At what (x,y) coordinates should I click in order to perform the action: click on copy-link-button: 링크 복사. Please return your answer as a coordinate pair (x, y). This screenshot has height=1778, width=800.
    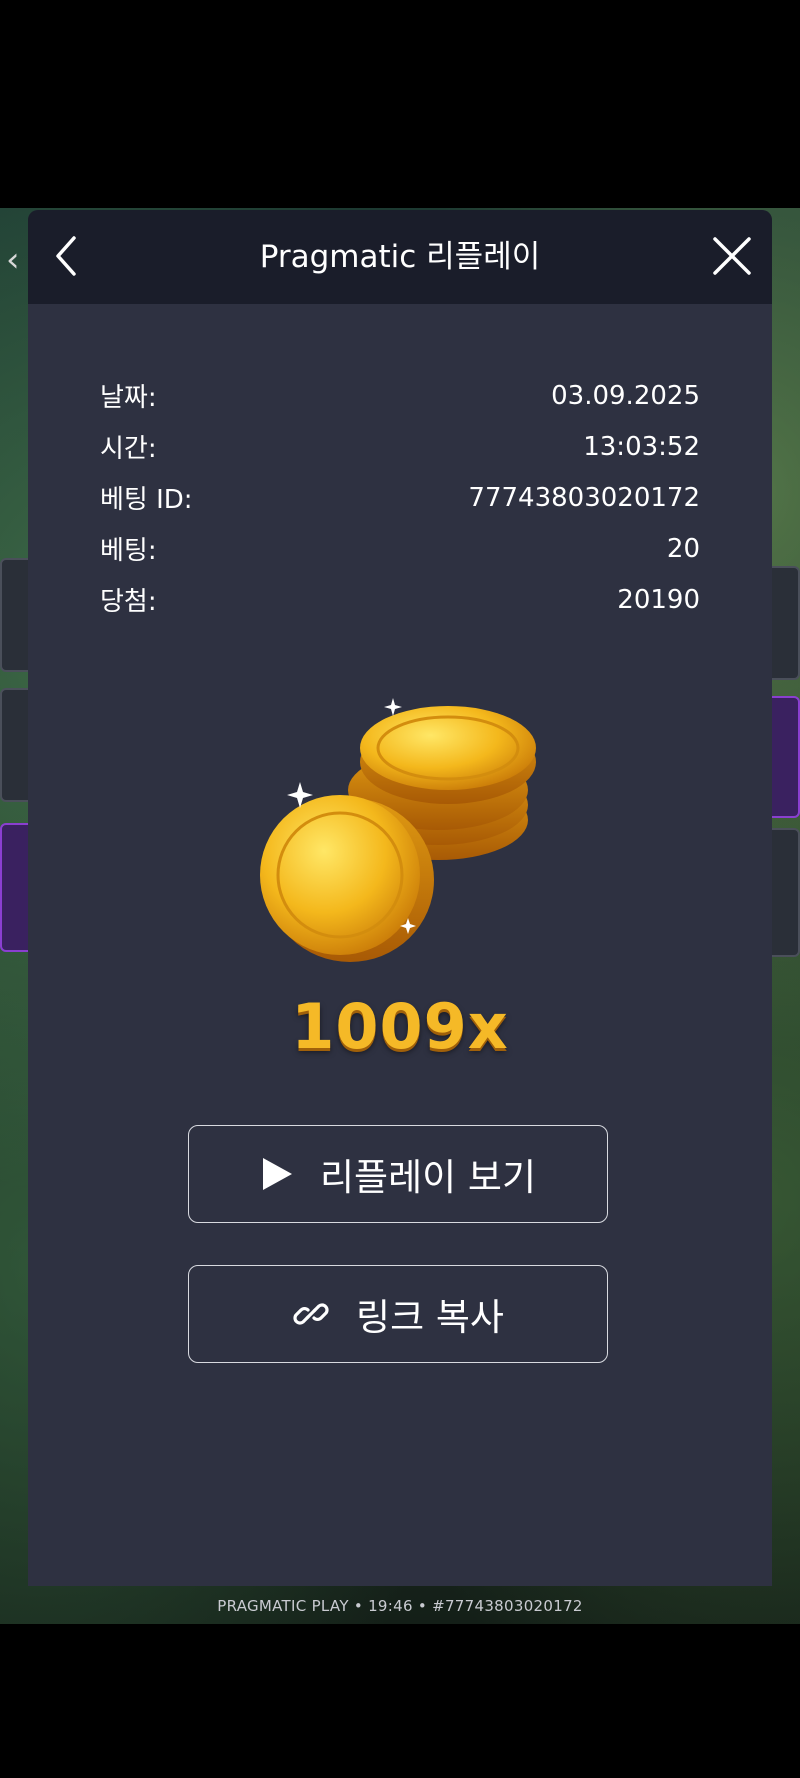
    Looking at the image, I should click on (398, 1314).